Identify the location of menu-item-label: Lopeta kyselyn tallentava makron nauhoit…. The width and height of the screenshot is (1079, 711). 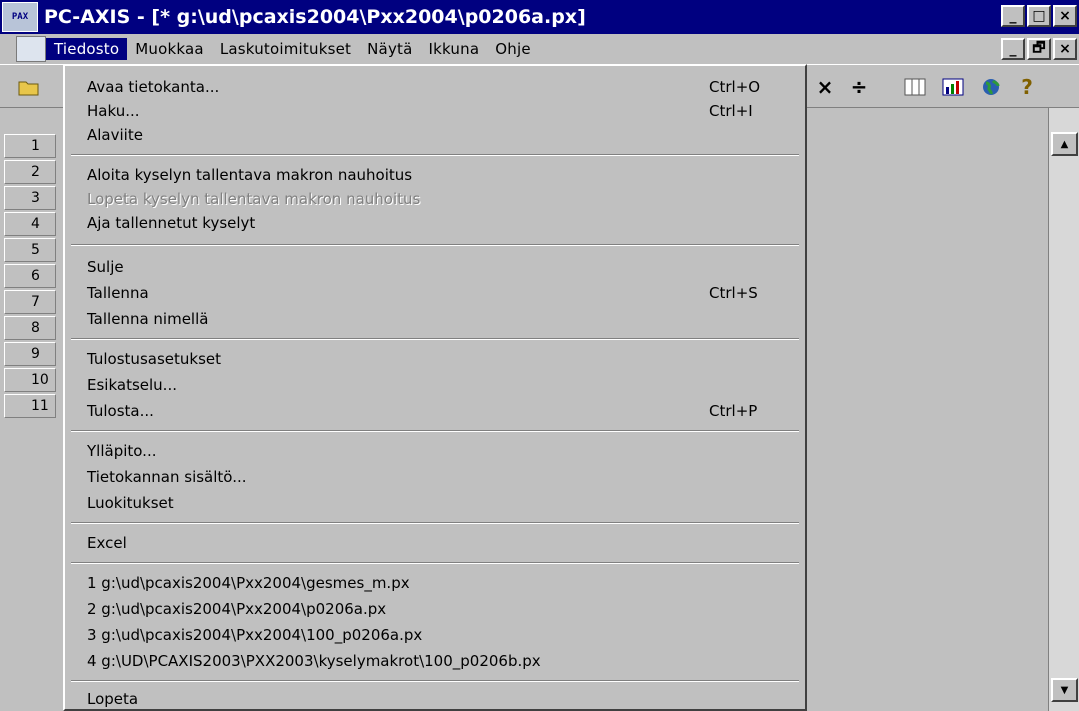
(254, 199).